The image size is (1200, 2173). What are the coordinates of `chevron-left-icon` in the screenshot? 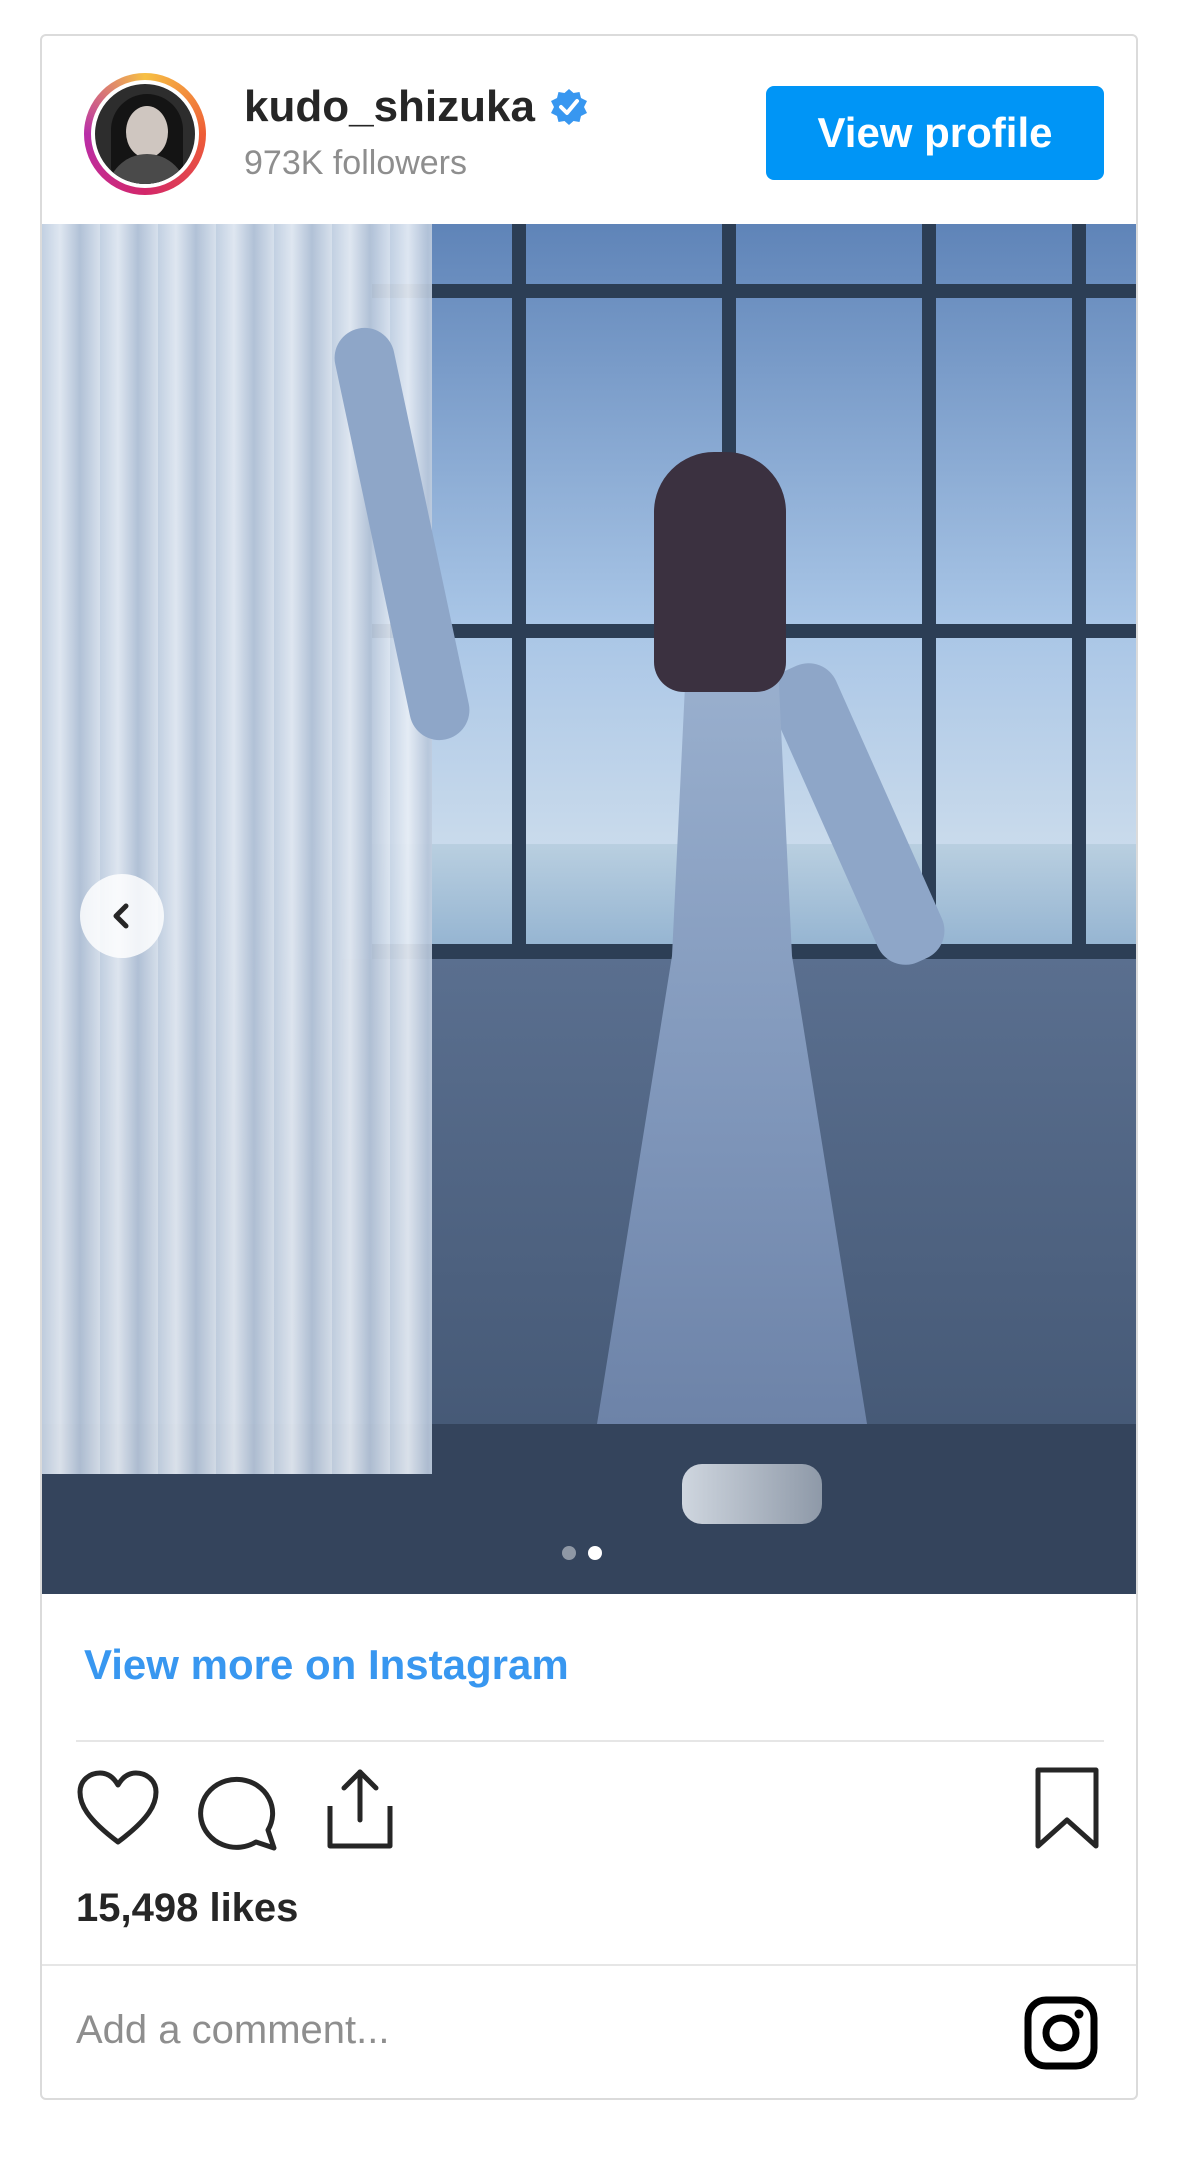 It's located at (121, 916).